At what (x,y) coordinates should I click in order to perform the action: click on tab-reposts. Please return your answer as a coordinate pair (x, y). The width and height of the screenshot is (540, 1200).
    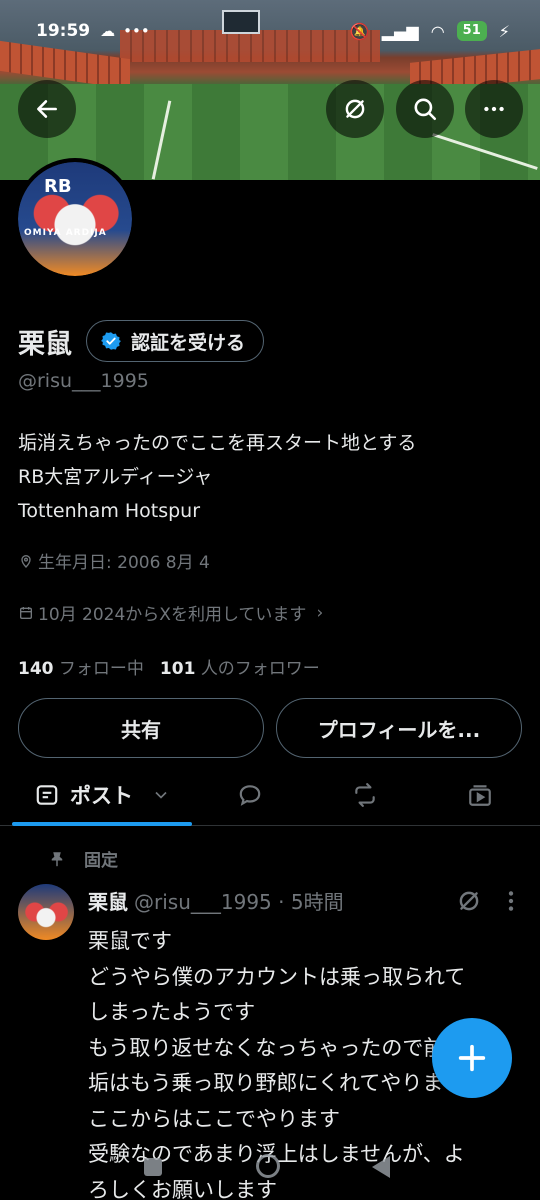
    Looking at the image, I should click on (365, 795).